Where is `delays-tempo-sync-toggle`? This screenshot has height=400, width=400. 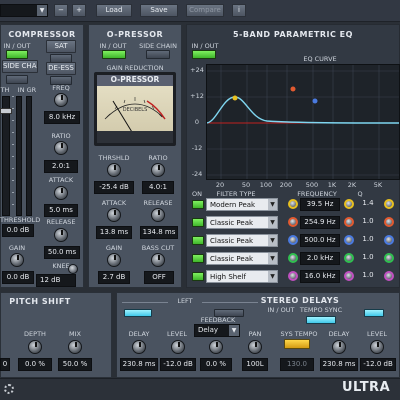
delays-tempo-sync-toggle is located at coordinates (321, 320).